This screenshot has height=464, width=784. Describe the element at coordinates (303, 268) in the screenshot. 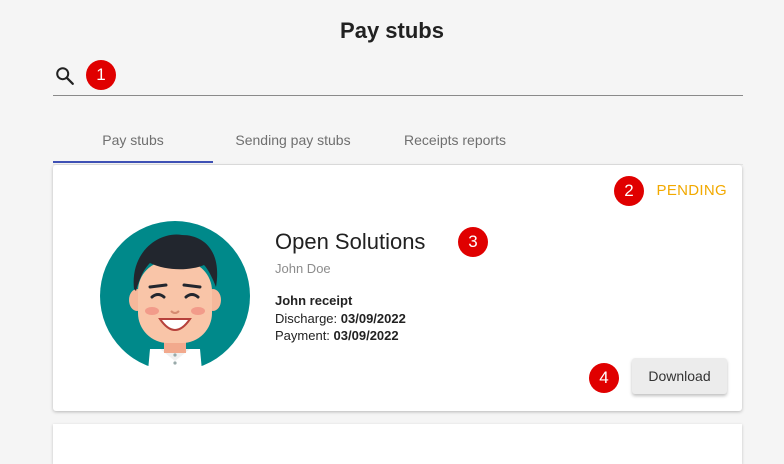

I see `employee-name: John Doe` at that location.